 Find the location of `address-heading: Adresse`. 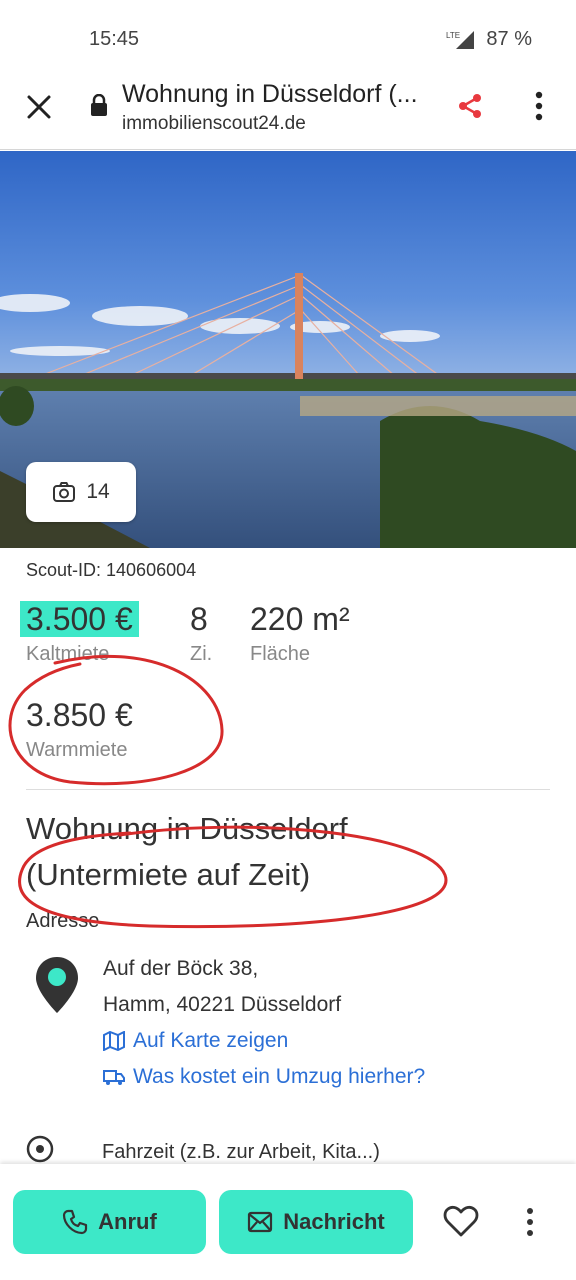

address-heading: Adresse is located at coordinates (63, 921).